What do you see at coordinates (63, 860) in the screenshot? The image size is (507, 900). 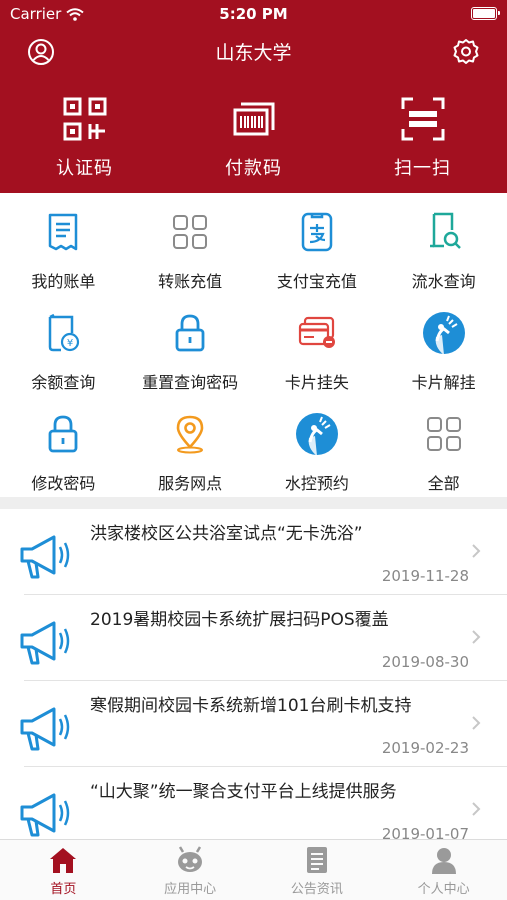 I see `home-icon` at bounding box center [63, 860].